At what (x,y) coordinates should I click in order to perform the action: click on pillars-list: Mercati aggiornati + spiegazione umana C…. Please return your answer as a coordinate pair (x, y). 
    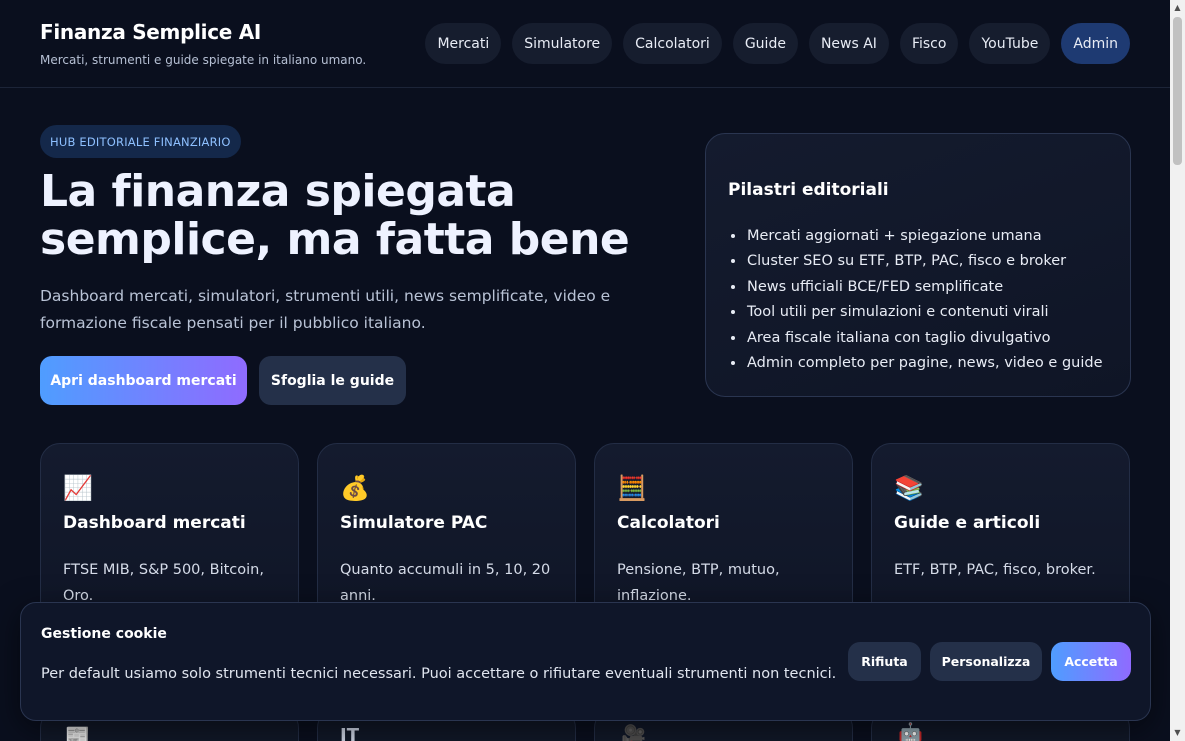
    Looking at the image, I should click on (924, 300).